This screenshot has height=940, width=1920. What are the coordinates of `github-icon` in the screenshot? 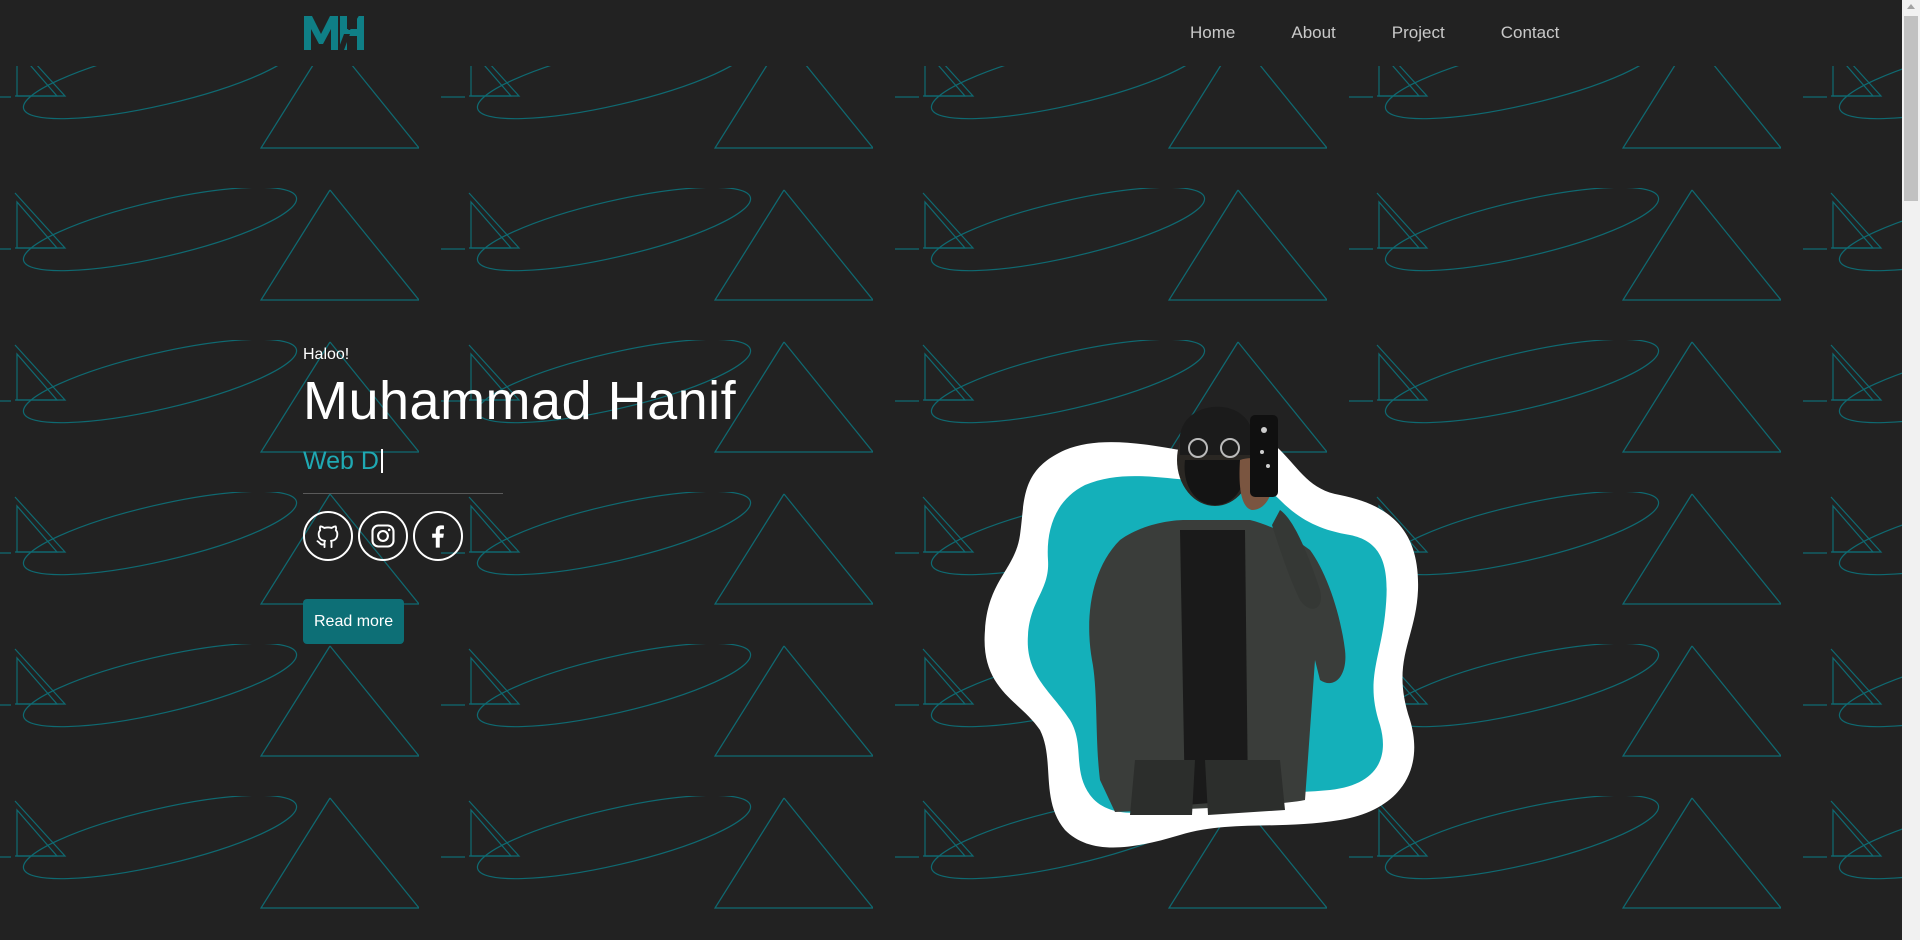 It's located at (327, 537).